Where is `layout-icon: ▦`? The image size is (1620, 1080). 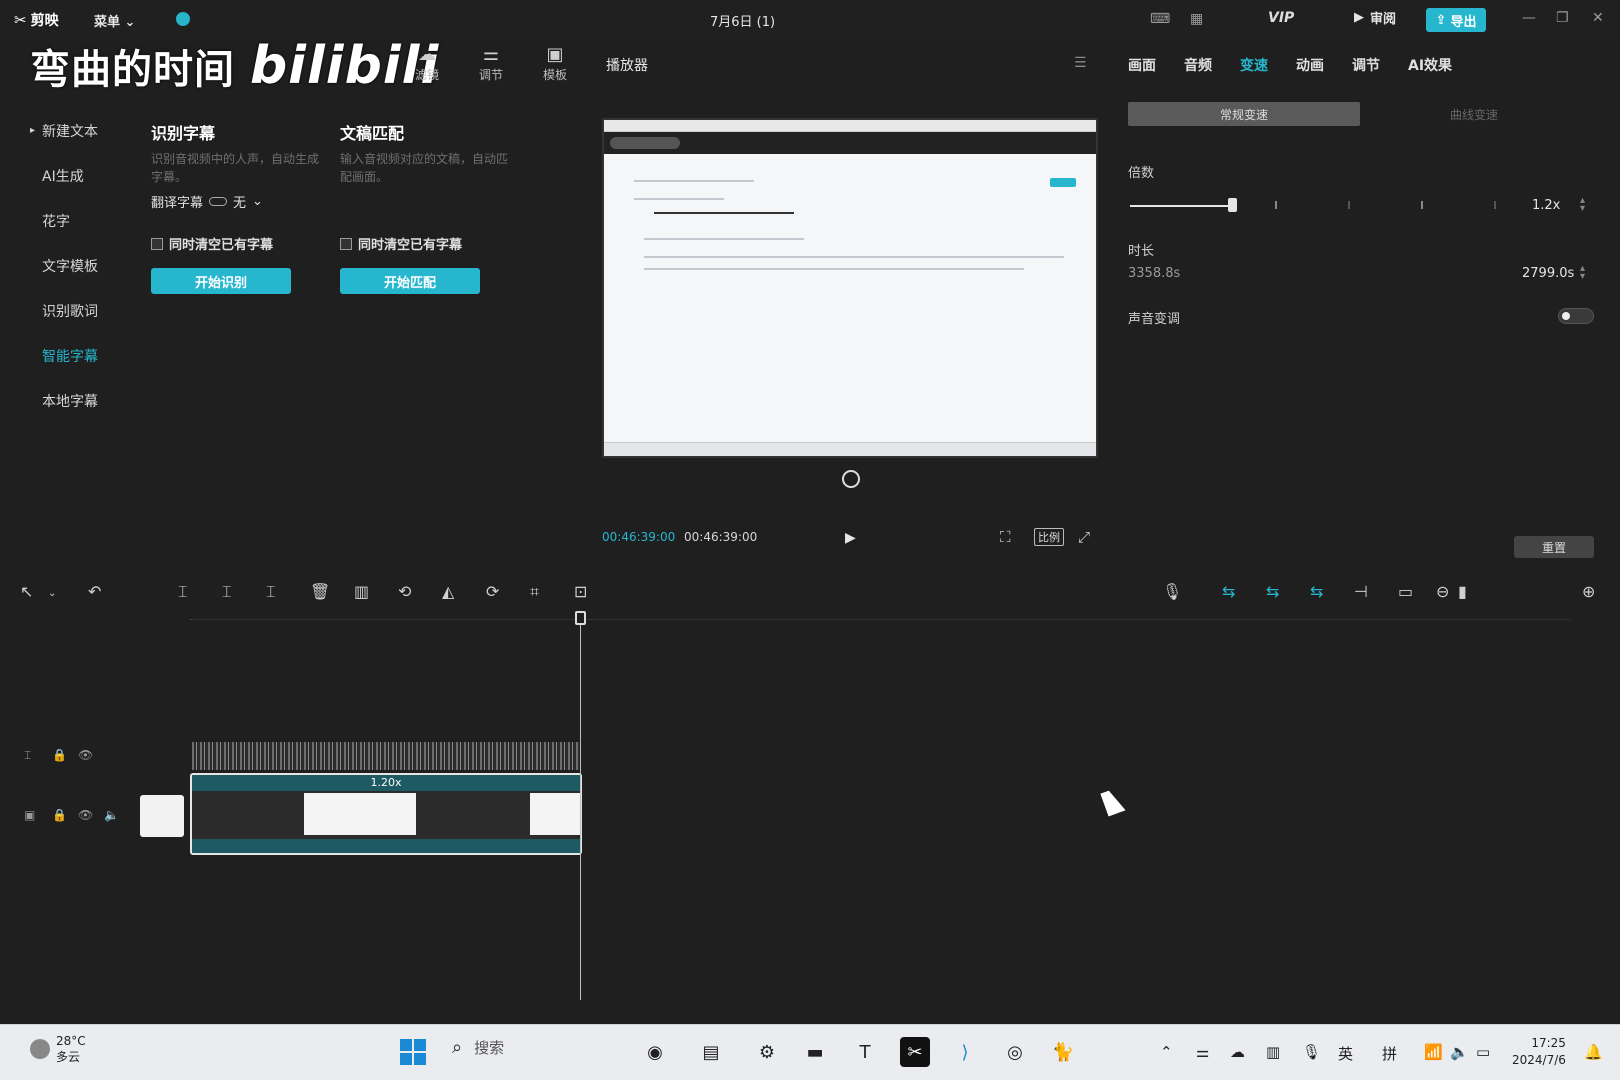 layout-icon: ▦ is located at coordinates (1196, 19).